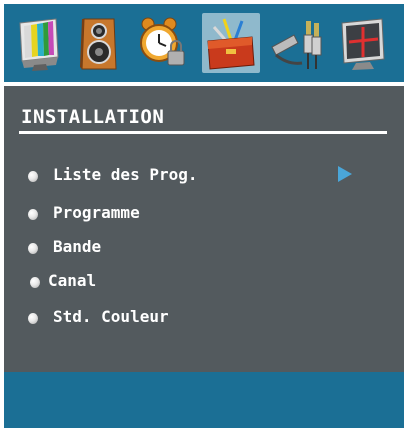 The width and height of the screenshot is (408, 434). What do you see at coordinates (203, 132) in the screenshot?
I see `title-underline` at bounding box center [203, 132].